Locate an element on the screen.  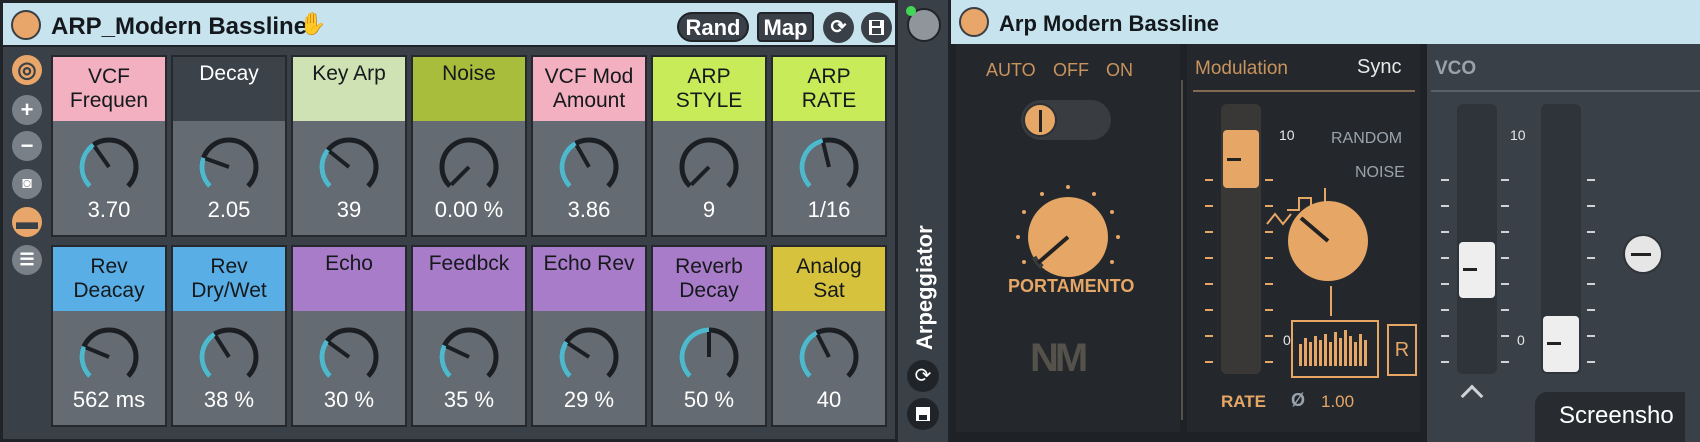
mode-off: OFF is located at coordinates (1071, 70).